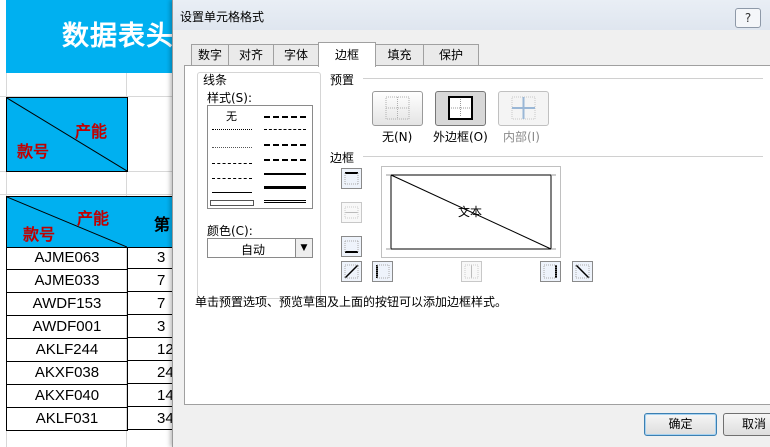 The image size is (770, 447). Describe the element at coordinates (230, 98) in the screenshot. I see `style-label: 样式(S):` at that location.